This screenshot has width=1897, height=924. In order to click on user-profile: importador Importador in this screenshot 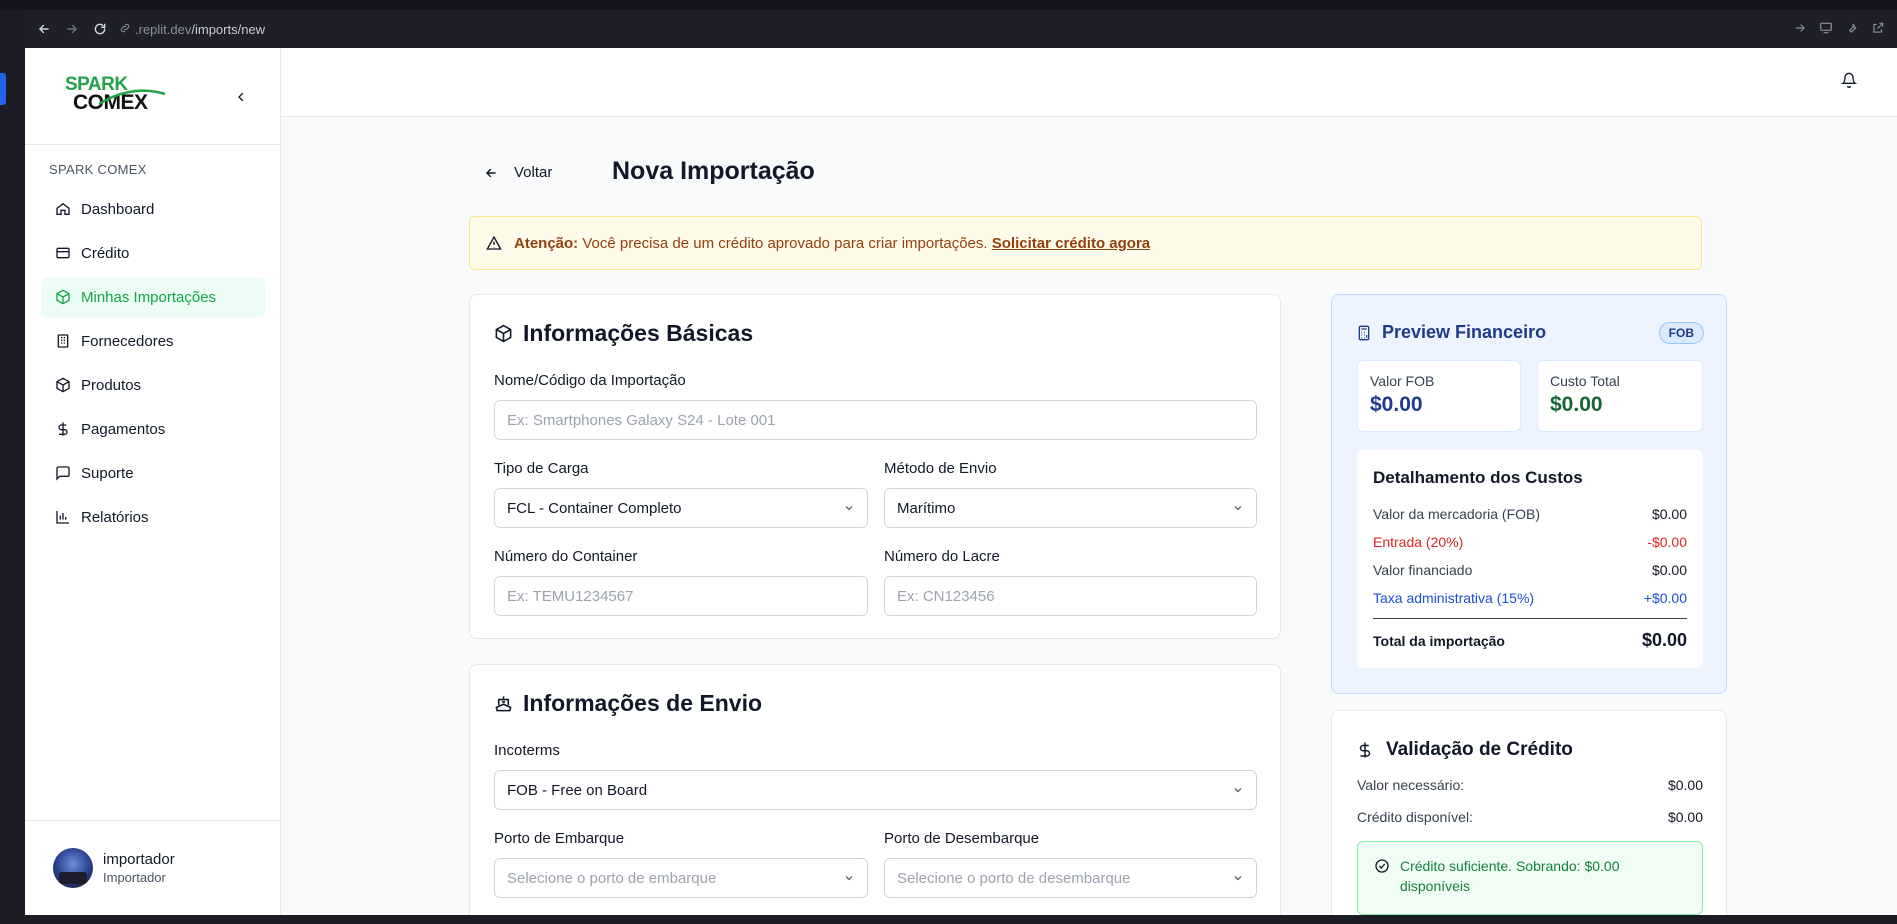, I will do `click(153, 867)`.